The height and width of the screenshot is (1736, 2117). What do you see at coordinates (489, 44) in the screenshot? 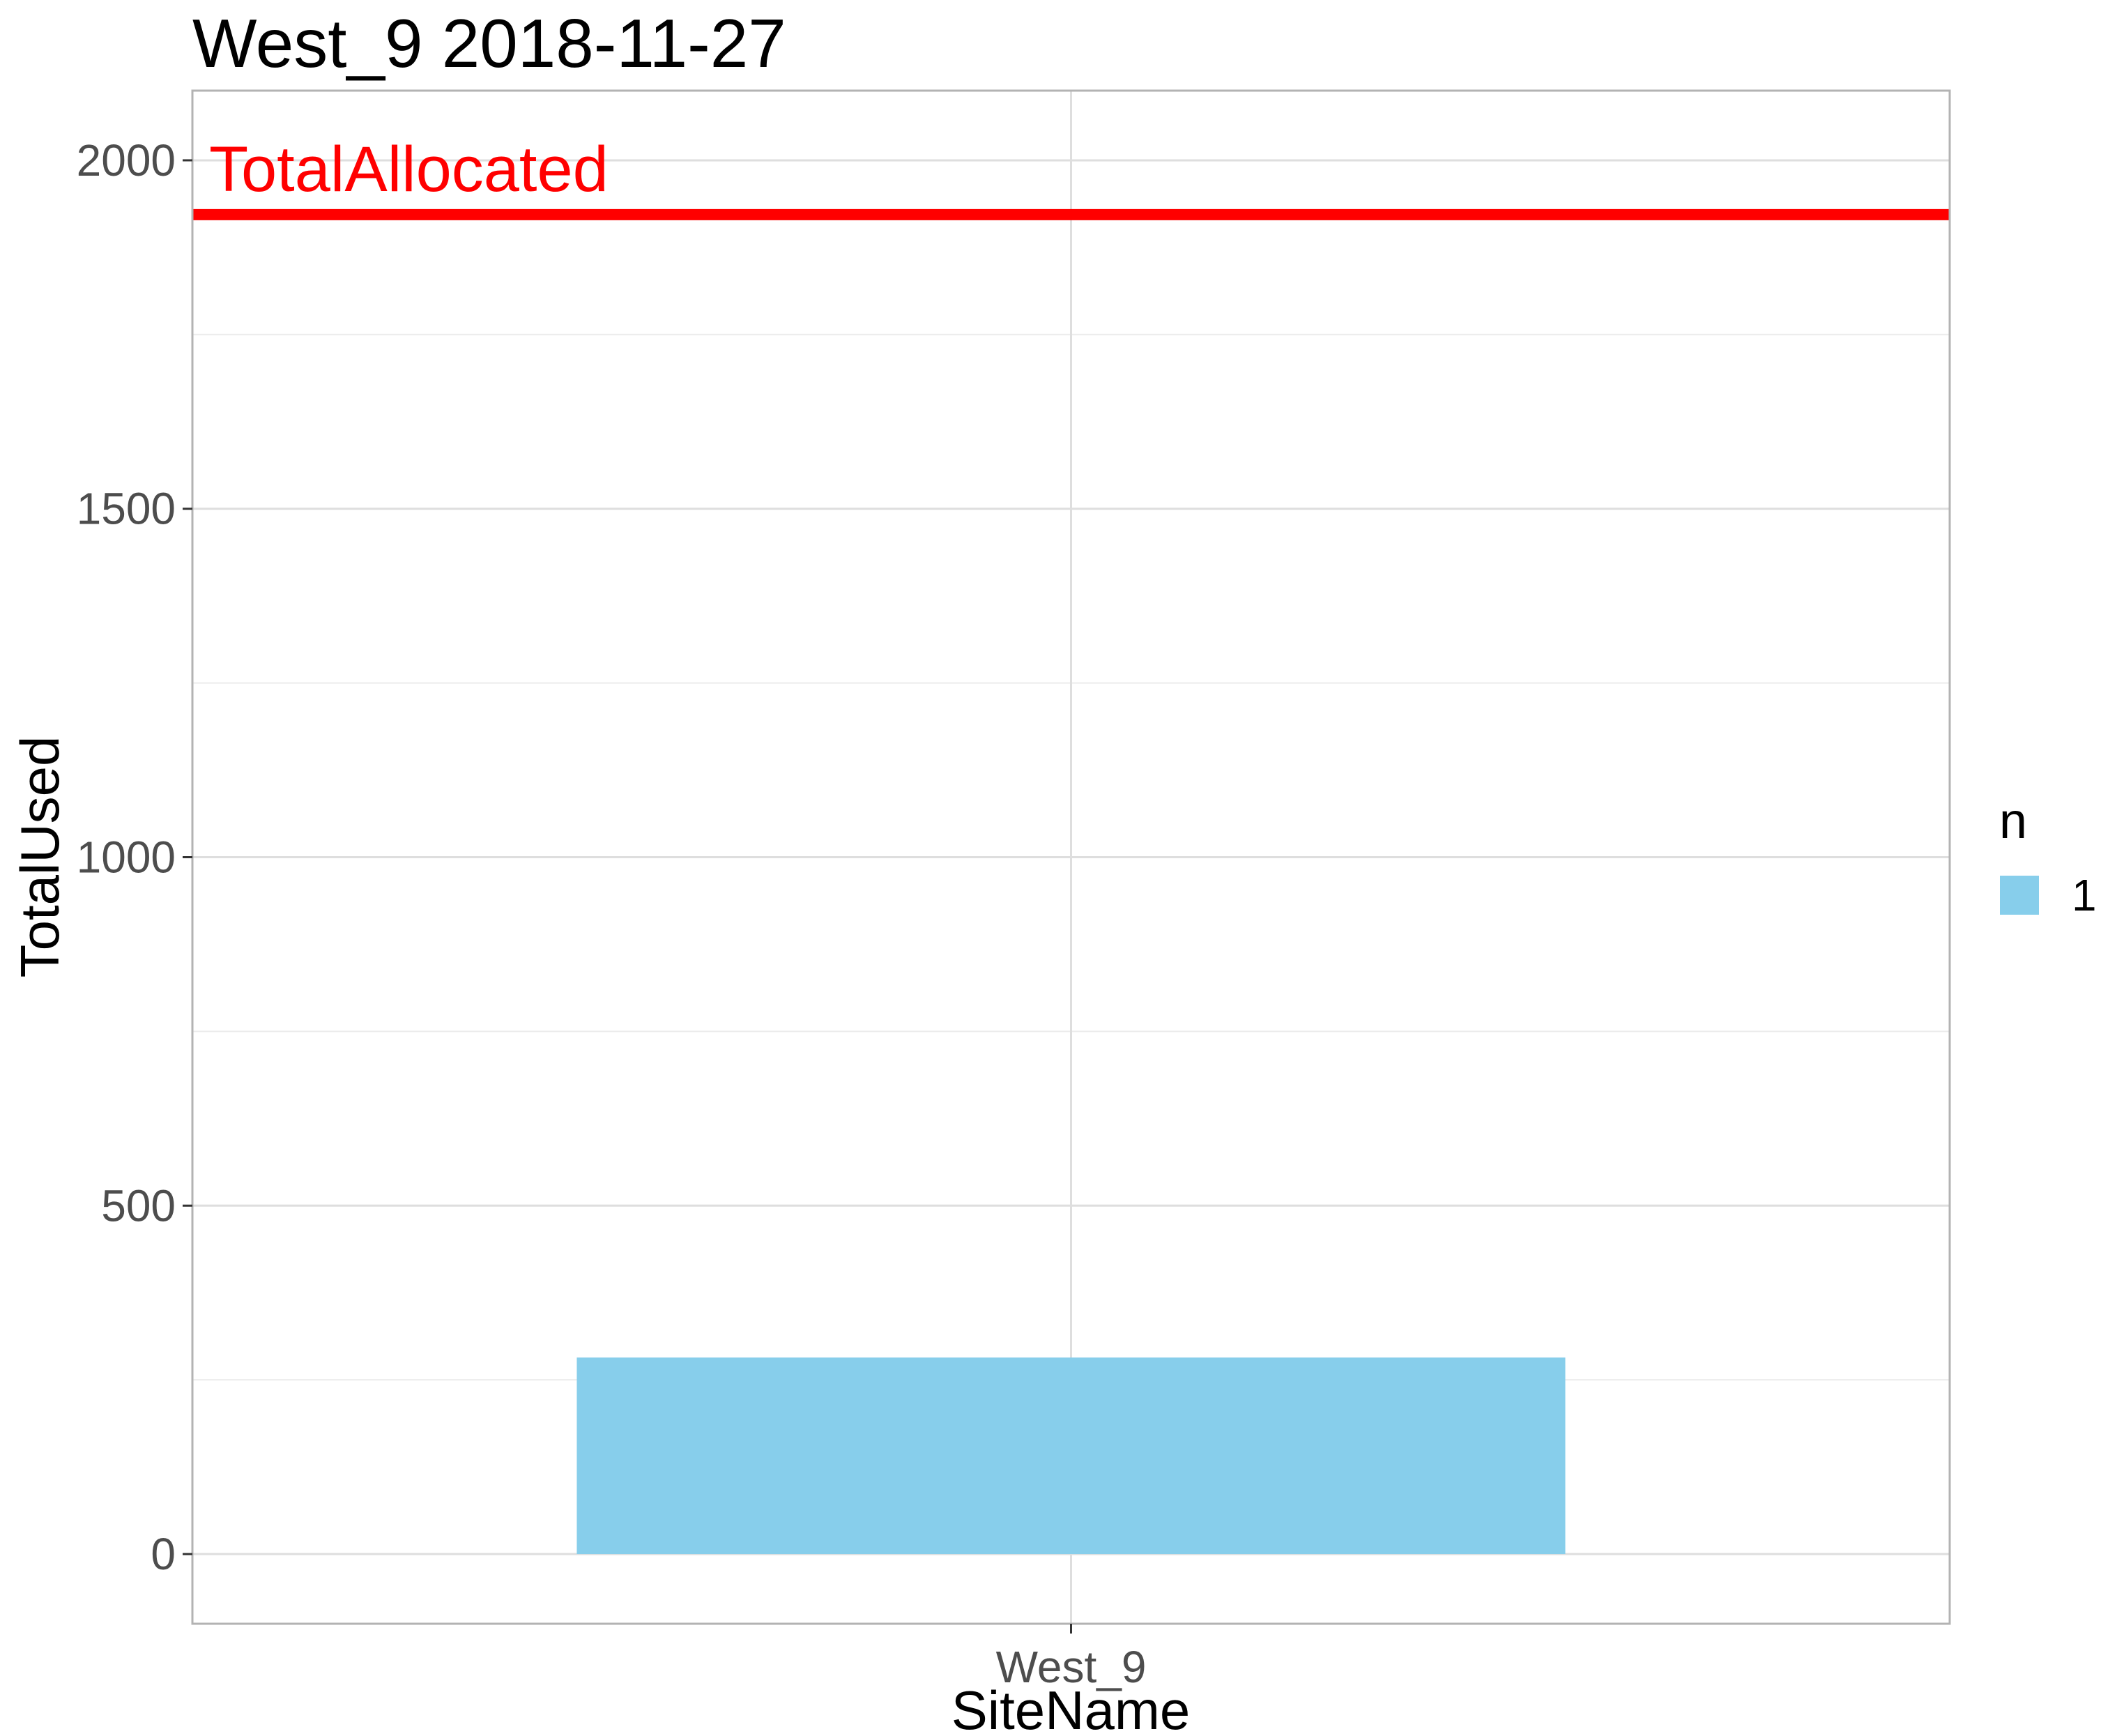
I see `chart-title: West_9 2018-11-27` at bounding box center [489, 44].